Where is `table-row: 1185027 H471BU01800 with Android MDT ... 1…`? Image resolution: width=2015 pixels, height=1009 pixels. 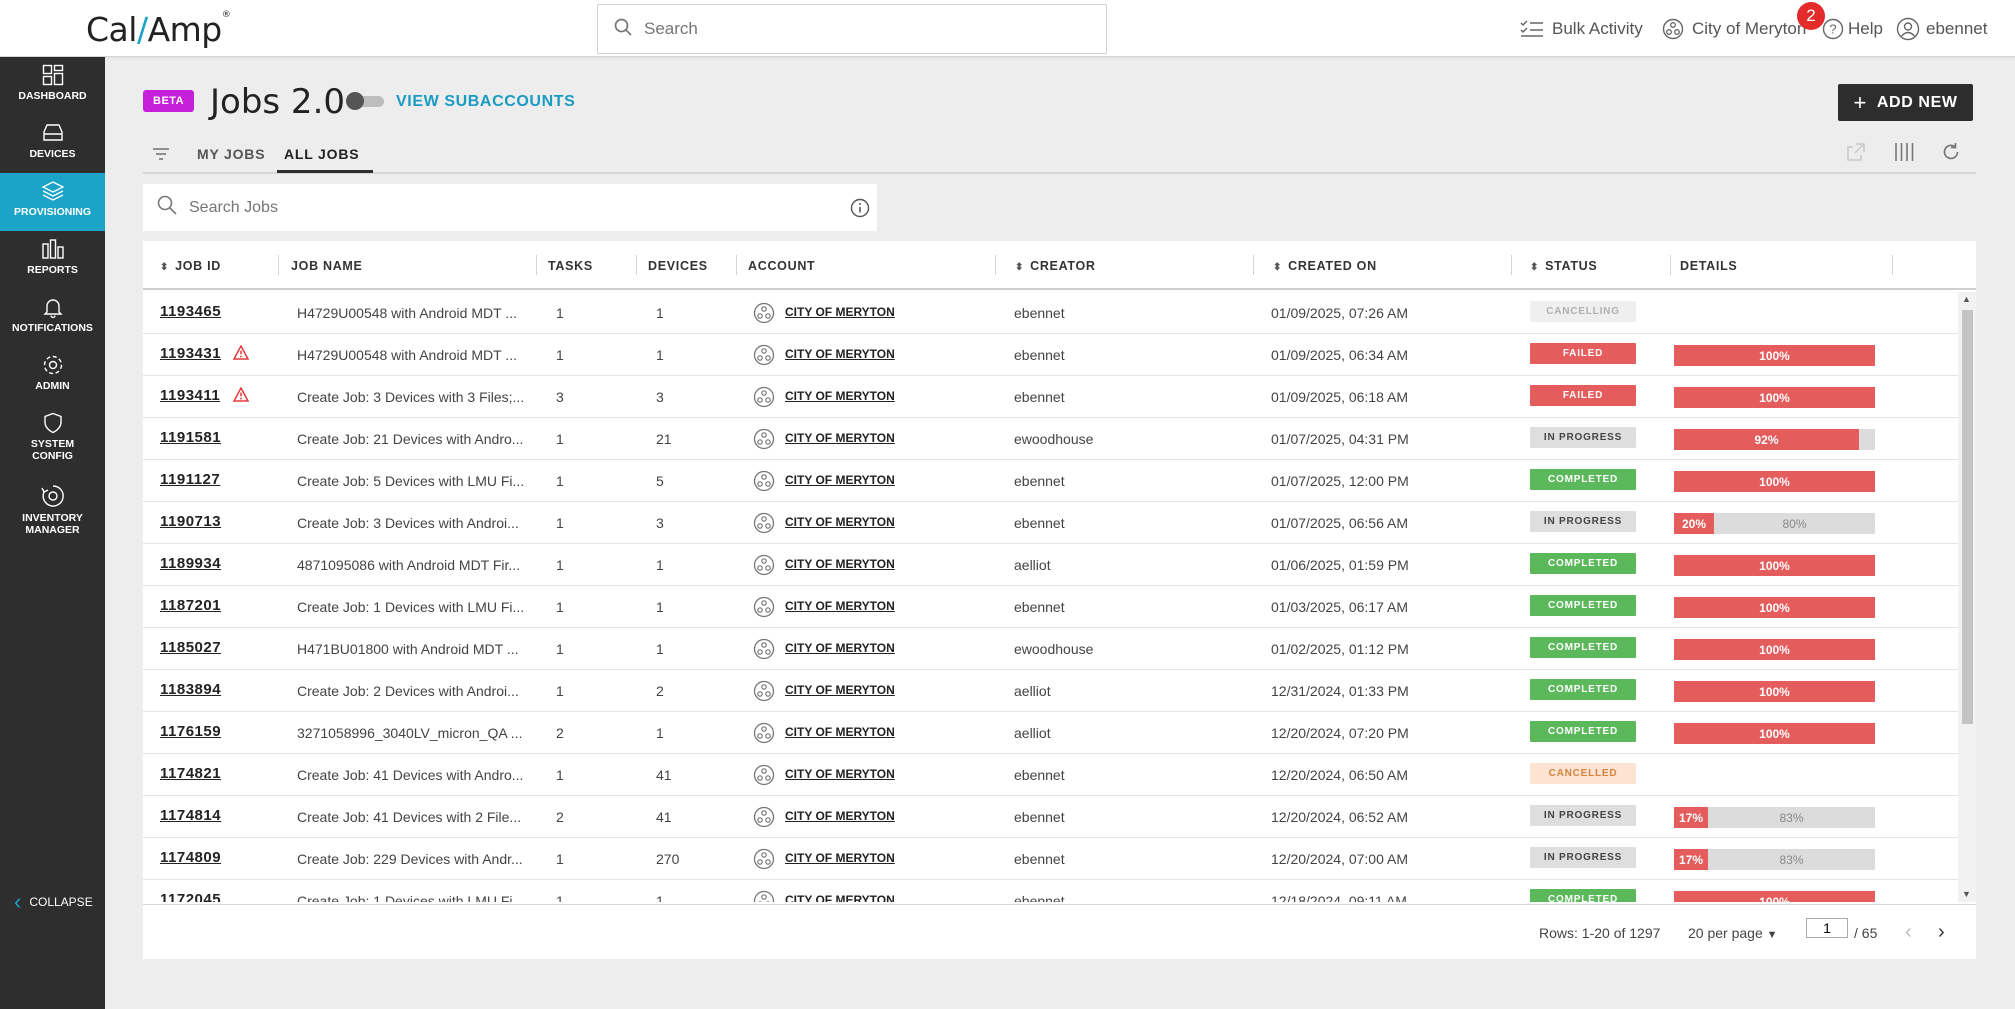 table-row: 1185027 H471BU01800 with Android MDT ... 1… is located at coordinates (1050, 649).